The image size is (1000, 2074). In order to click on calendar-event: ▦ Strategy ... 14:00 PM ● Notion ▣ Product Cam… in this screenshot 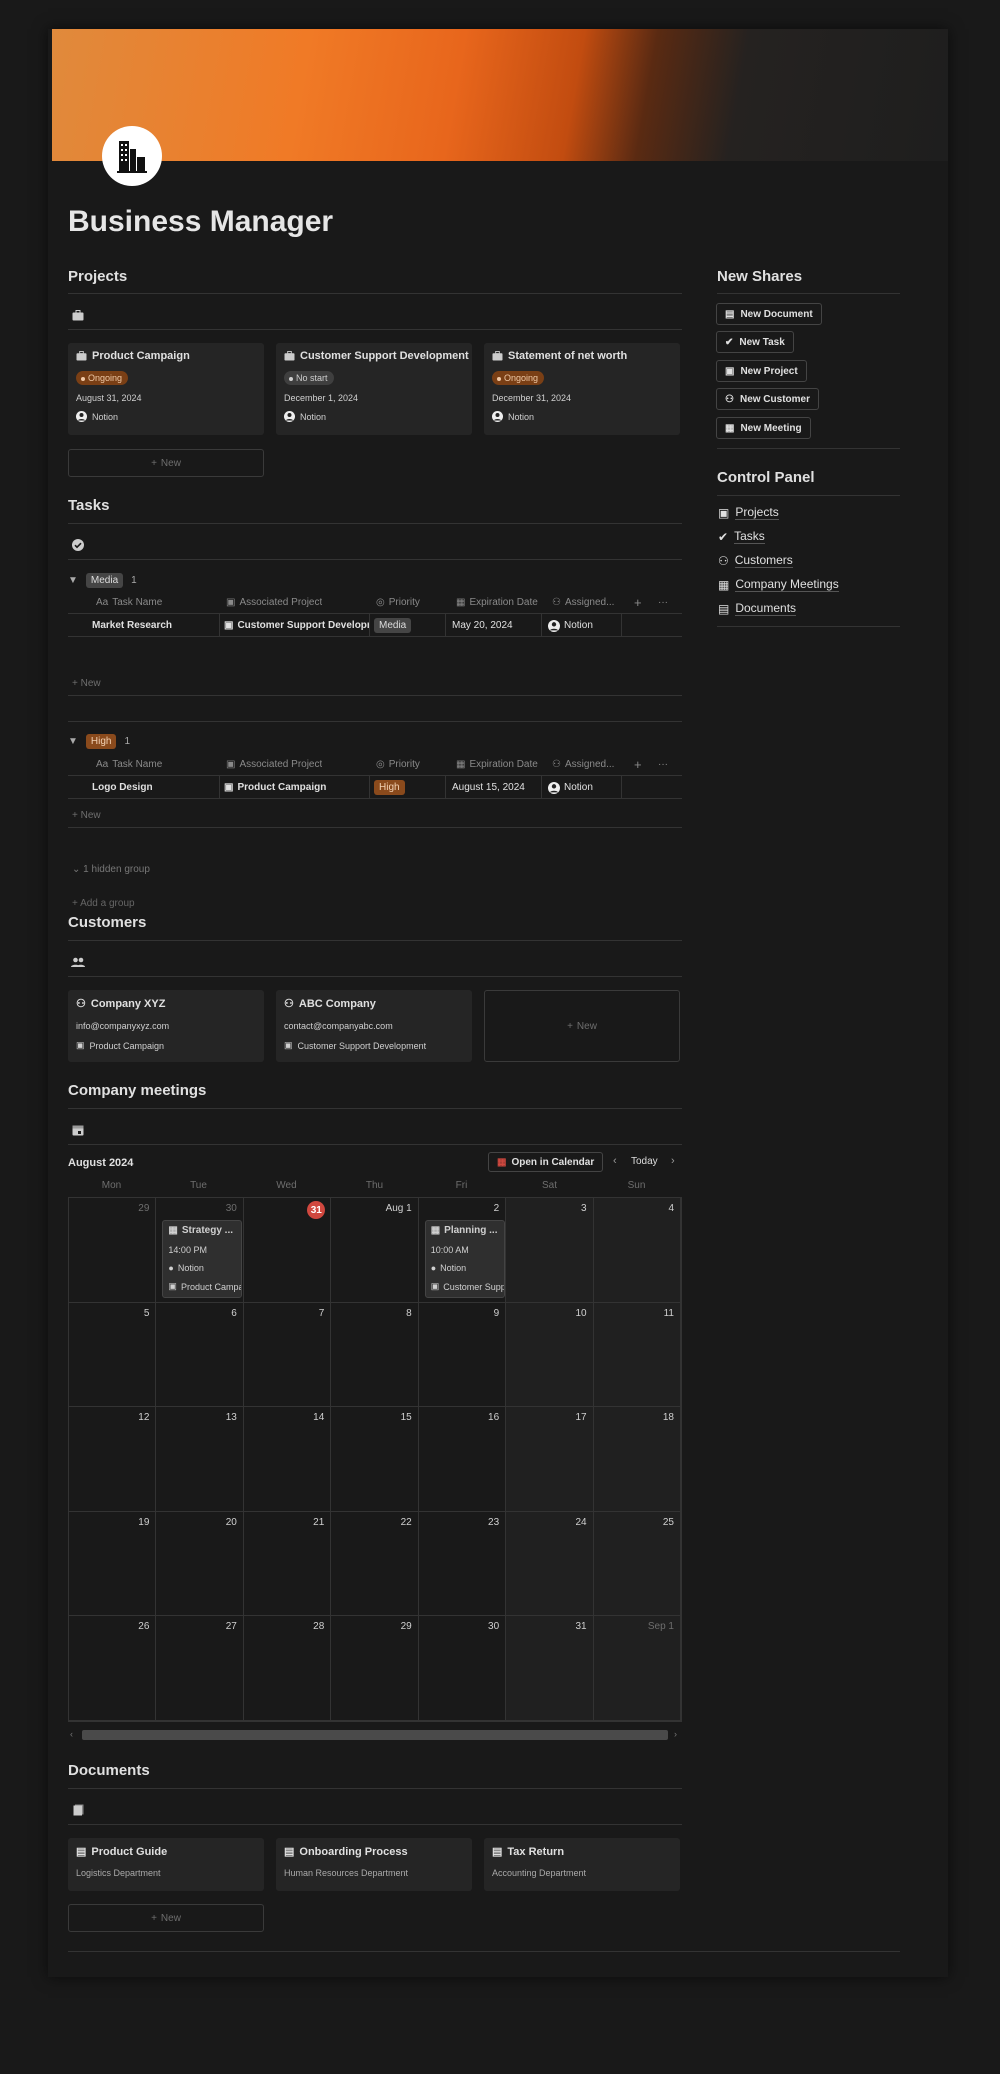, I will do `click(202, 1259)`.